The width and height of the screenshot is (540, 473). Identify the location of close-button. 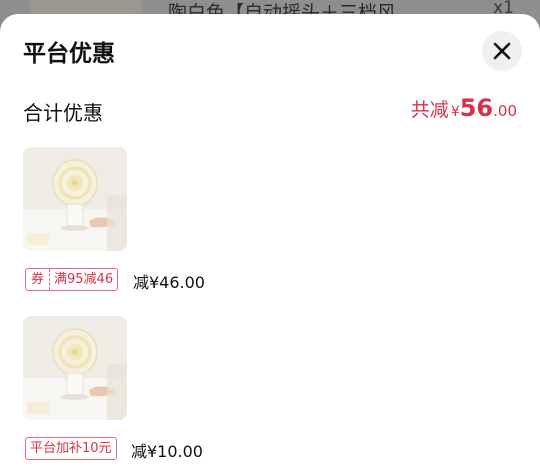
(502, 51).